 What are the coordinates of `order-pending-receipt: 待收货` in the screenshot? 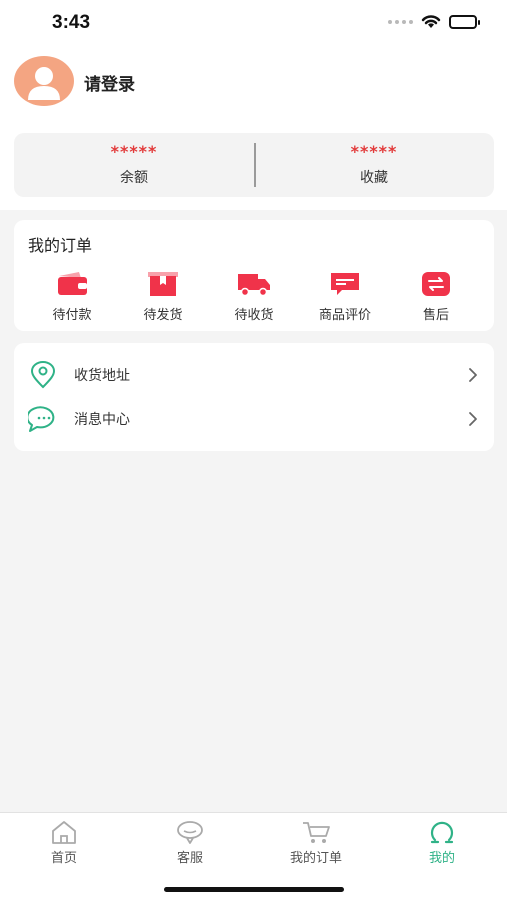 It's located at (254, 296).